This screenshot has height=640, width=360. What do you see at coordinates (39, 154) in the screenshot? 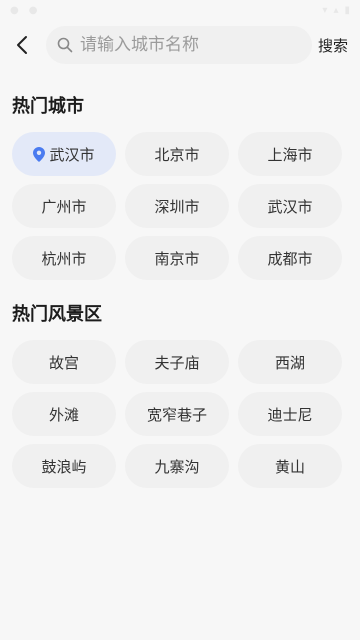
I see `location-pin-icon` at bounding box center [39, 154].